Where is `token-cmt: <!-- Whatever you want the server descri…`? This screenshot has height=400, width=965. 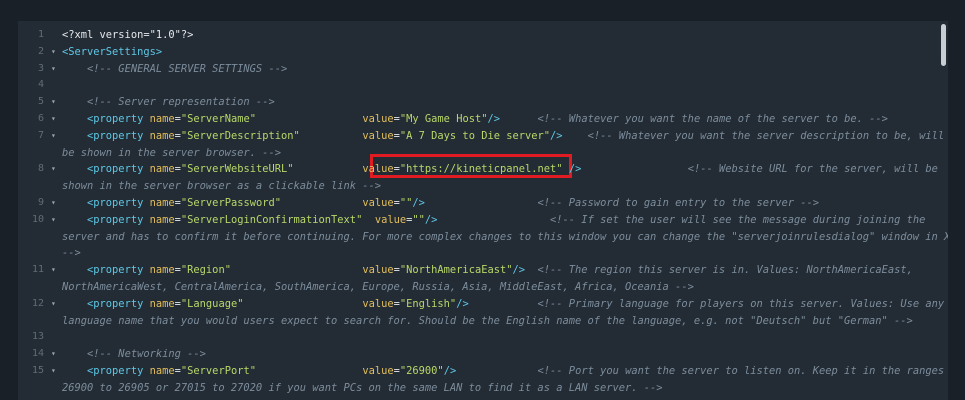
token-cmt: <!-- Whatever you want the server descri… is located at coordinates (766, 135).